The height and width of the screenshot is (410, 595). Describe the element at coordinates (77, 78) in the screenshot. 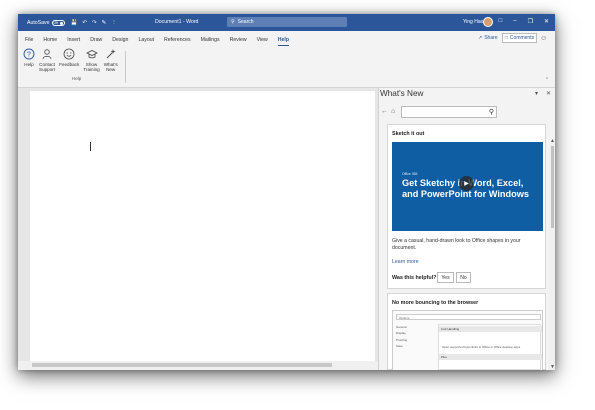

I see `help-group-label: Help` at that location.